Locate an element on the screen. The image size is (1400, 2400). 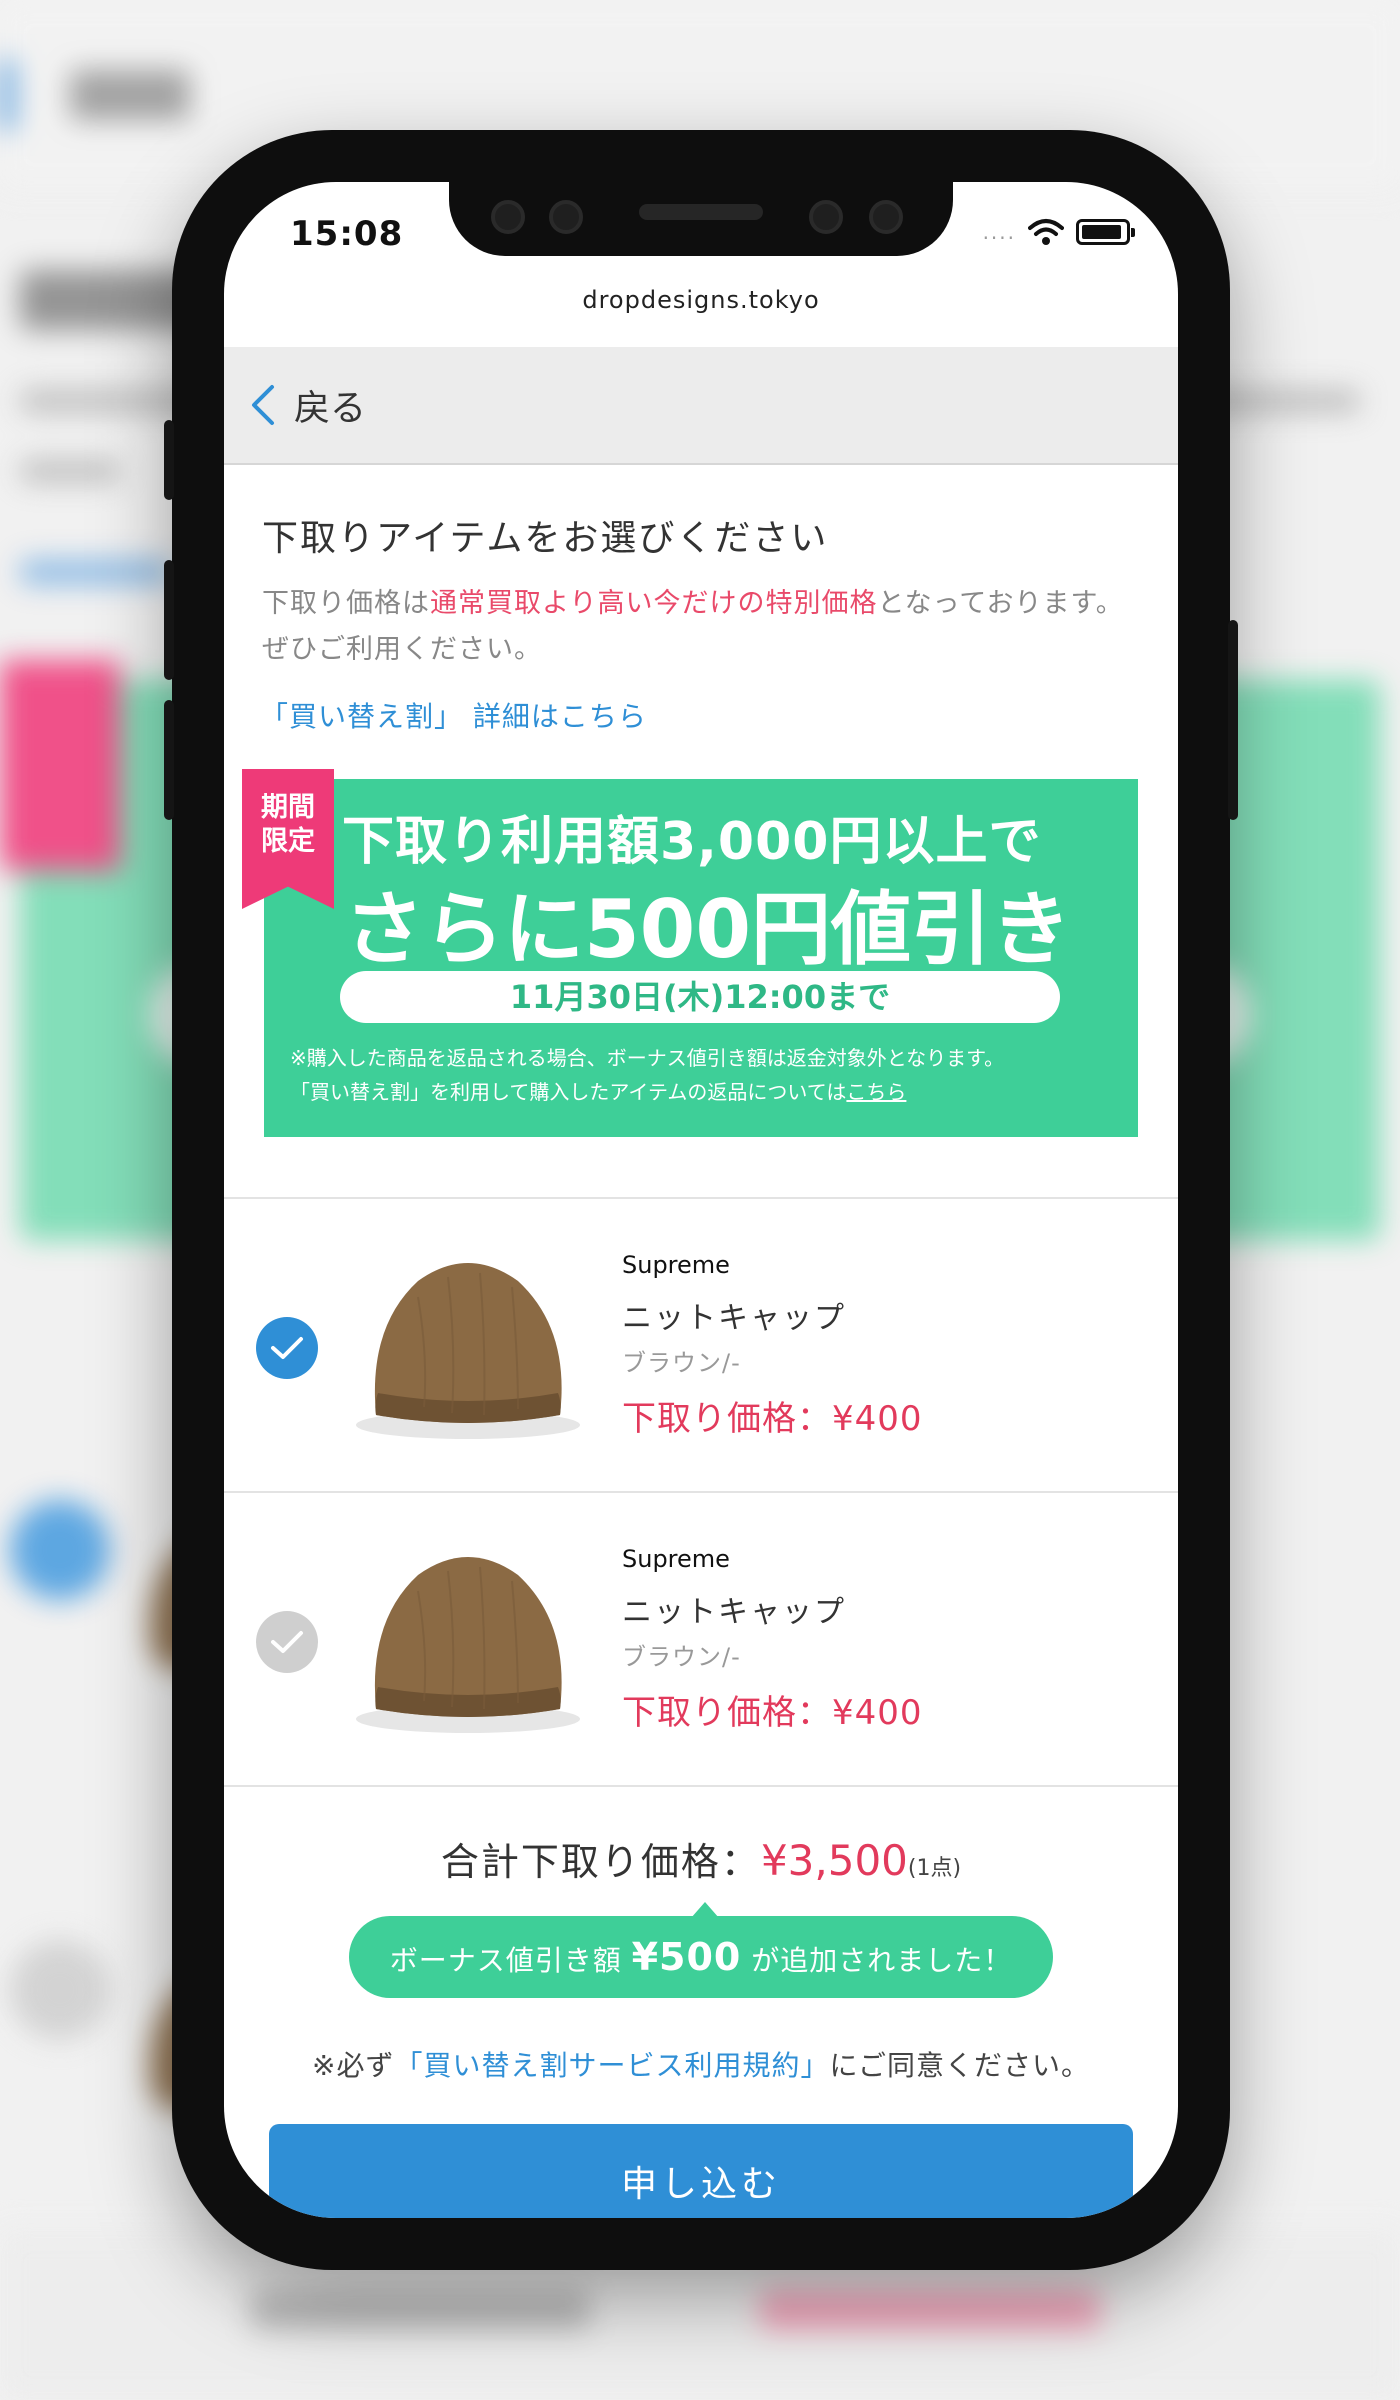
checkbox-unchecked is located at coordinates (287, 1642).